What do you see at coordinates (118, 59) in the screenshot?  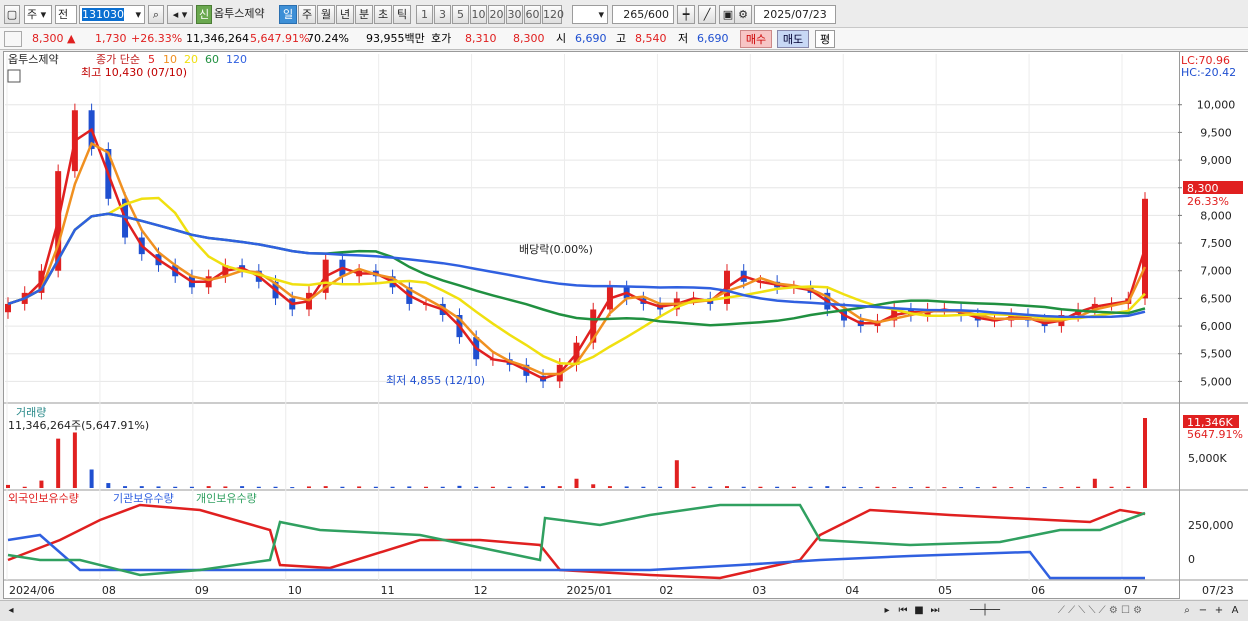 I see `legend-ma-label: 종가 단순` at bounding box center [118, 59].